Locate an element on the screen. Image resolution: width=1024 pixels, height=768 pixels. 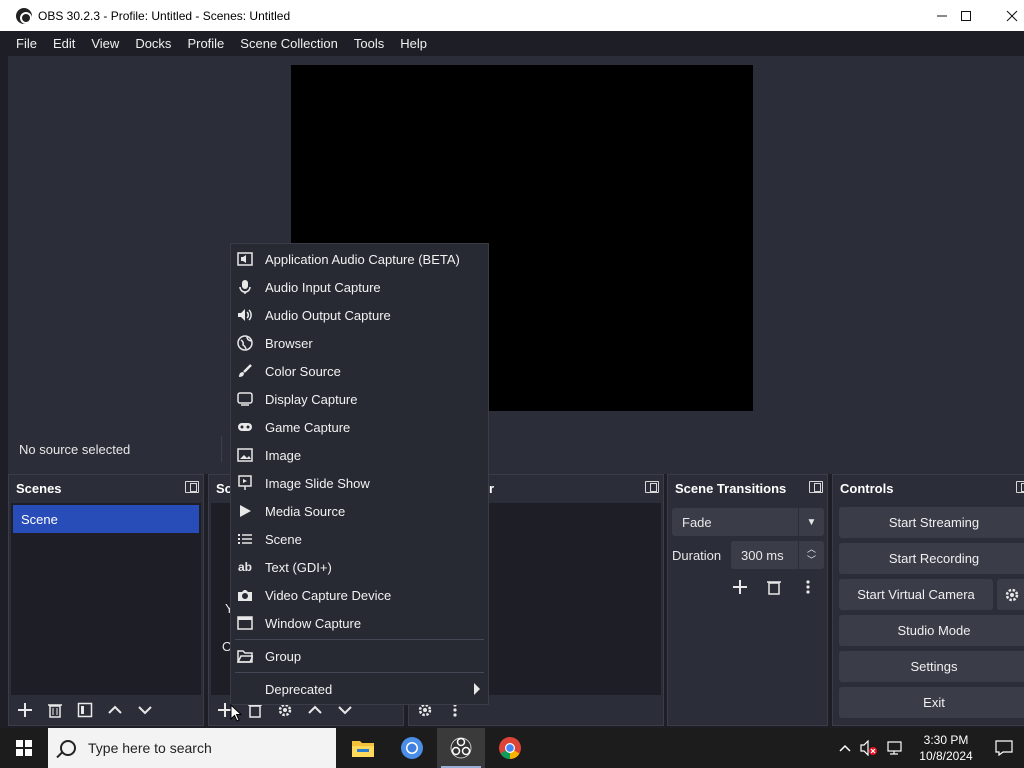
play-icon is located at coordinates (245, 511).